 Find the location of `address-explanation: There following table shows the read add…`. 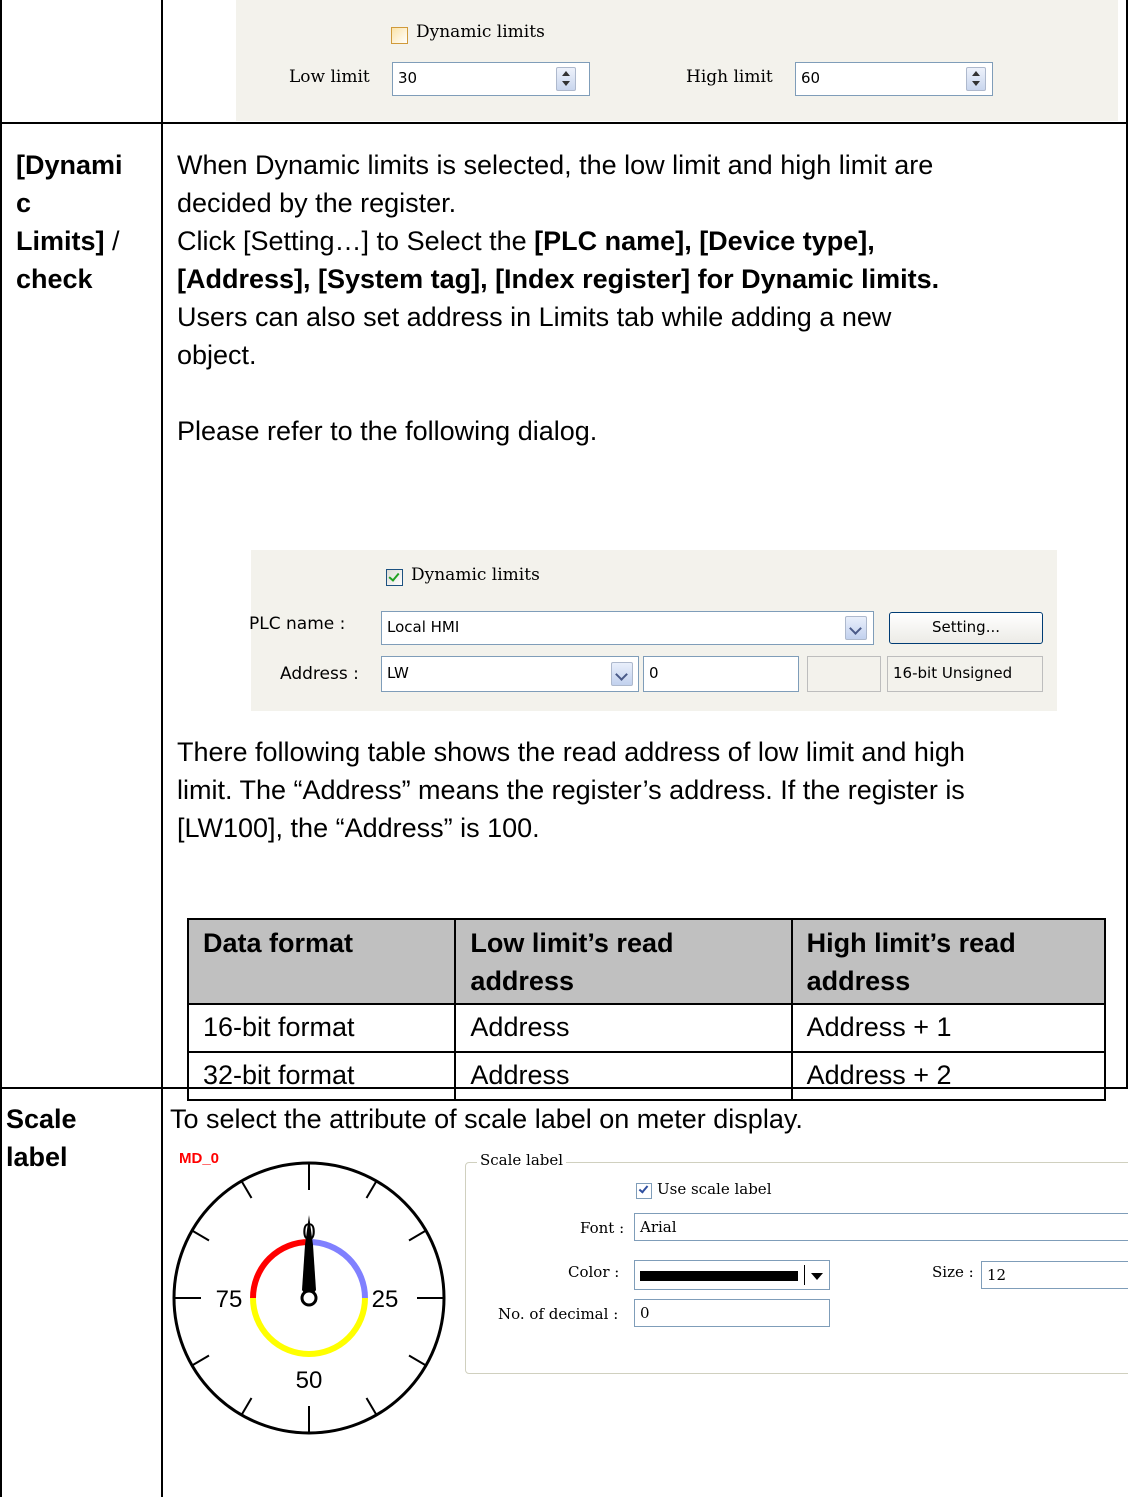

address-explanation: There following table shows the read add… is located at coordinates (571, 790).